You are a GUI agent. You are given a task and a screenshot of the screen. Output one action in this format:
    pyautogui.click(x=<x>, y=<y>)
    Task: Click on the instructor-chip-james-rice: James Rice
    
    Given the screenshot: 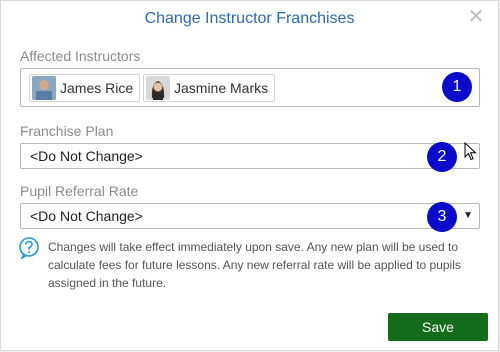 What is the action you would take?
    pyautogui.click(x=85, y=88)
    